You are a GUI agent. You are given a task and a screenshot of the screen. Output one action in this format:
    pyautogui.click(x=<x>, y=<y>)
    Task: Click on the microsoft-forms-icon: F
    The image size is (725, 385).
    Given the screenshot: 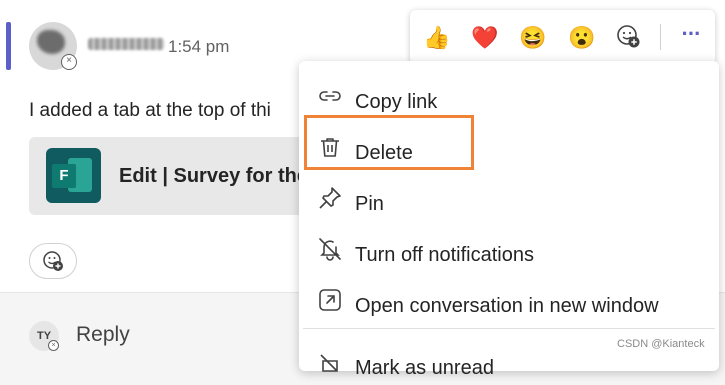 What is the action you would take?
    pyautogui.click(x=73, y=175)
    